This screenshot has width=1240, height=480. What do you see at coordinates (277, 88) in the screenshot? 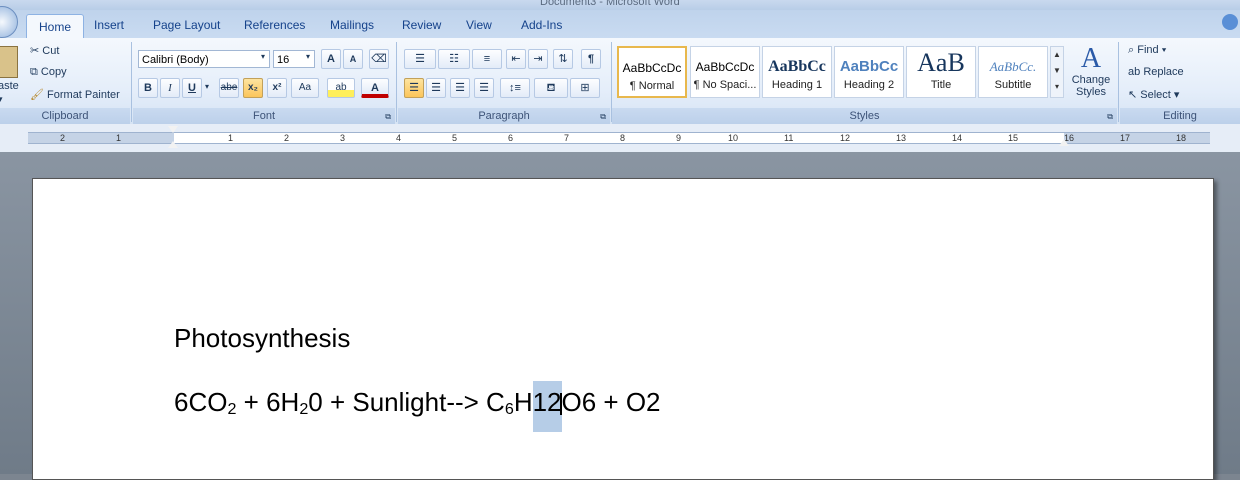
I see `superscript-button: x²` at bounding box center [277, 88].